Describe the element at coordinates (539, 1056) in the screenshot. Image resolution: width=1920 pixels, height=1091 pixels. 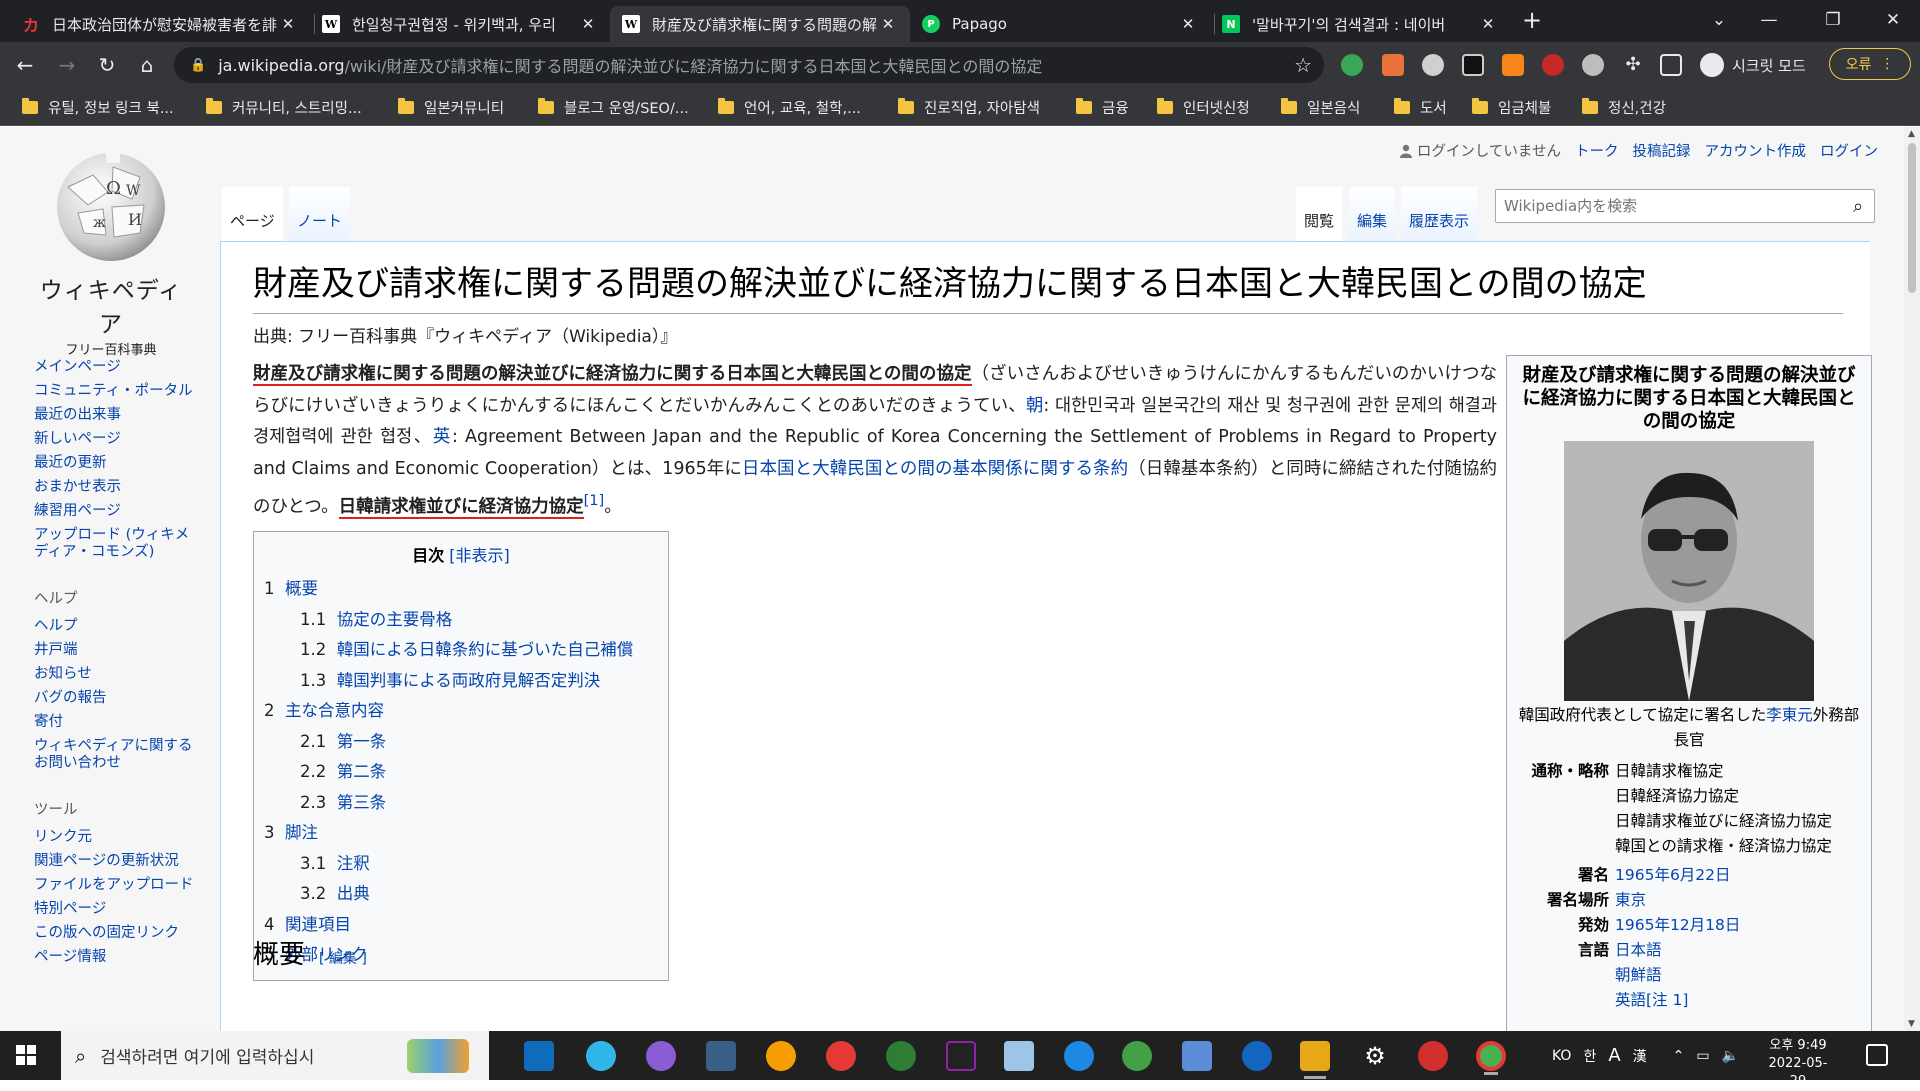
I see `mail-app-icon` at that location.